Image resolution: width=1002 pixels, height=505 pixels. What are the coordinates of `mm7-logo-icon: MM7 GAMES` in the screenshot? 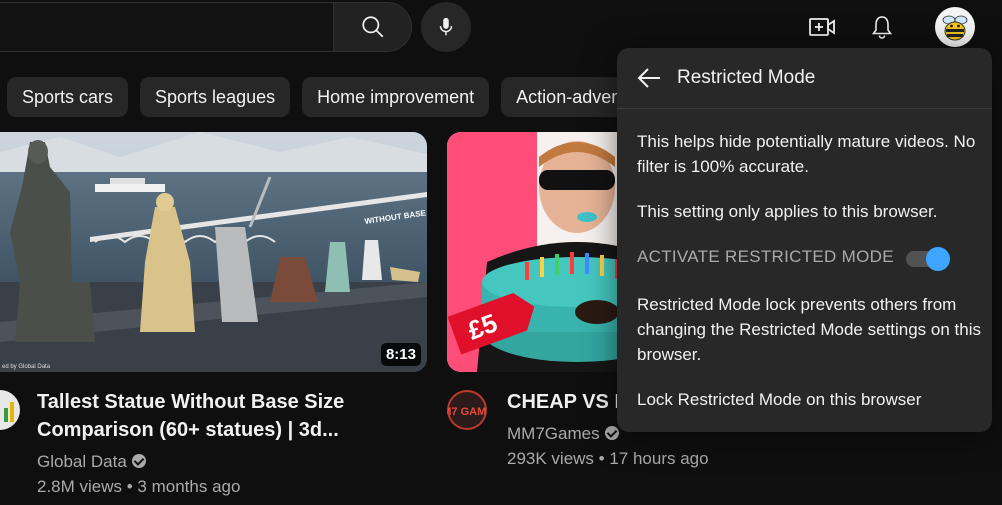 It's located at (467, 410).